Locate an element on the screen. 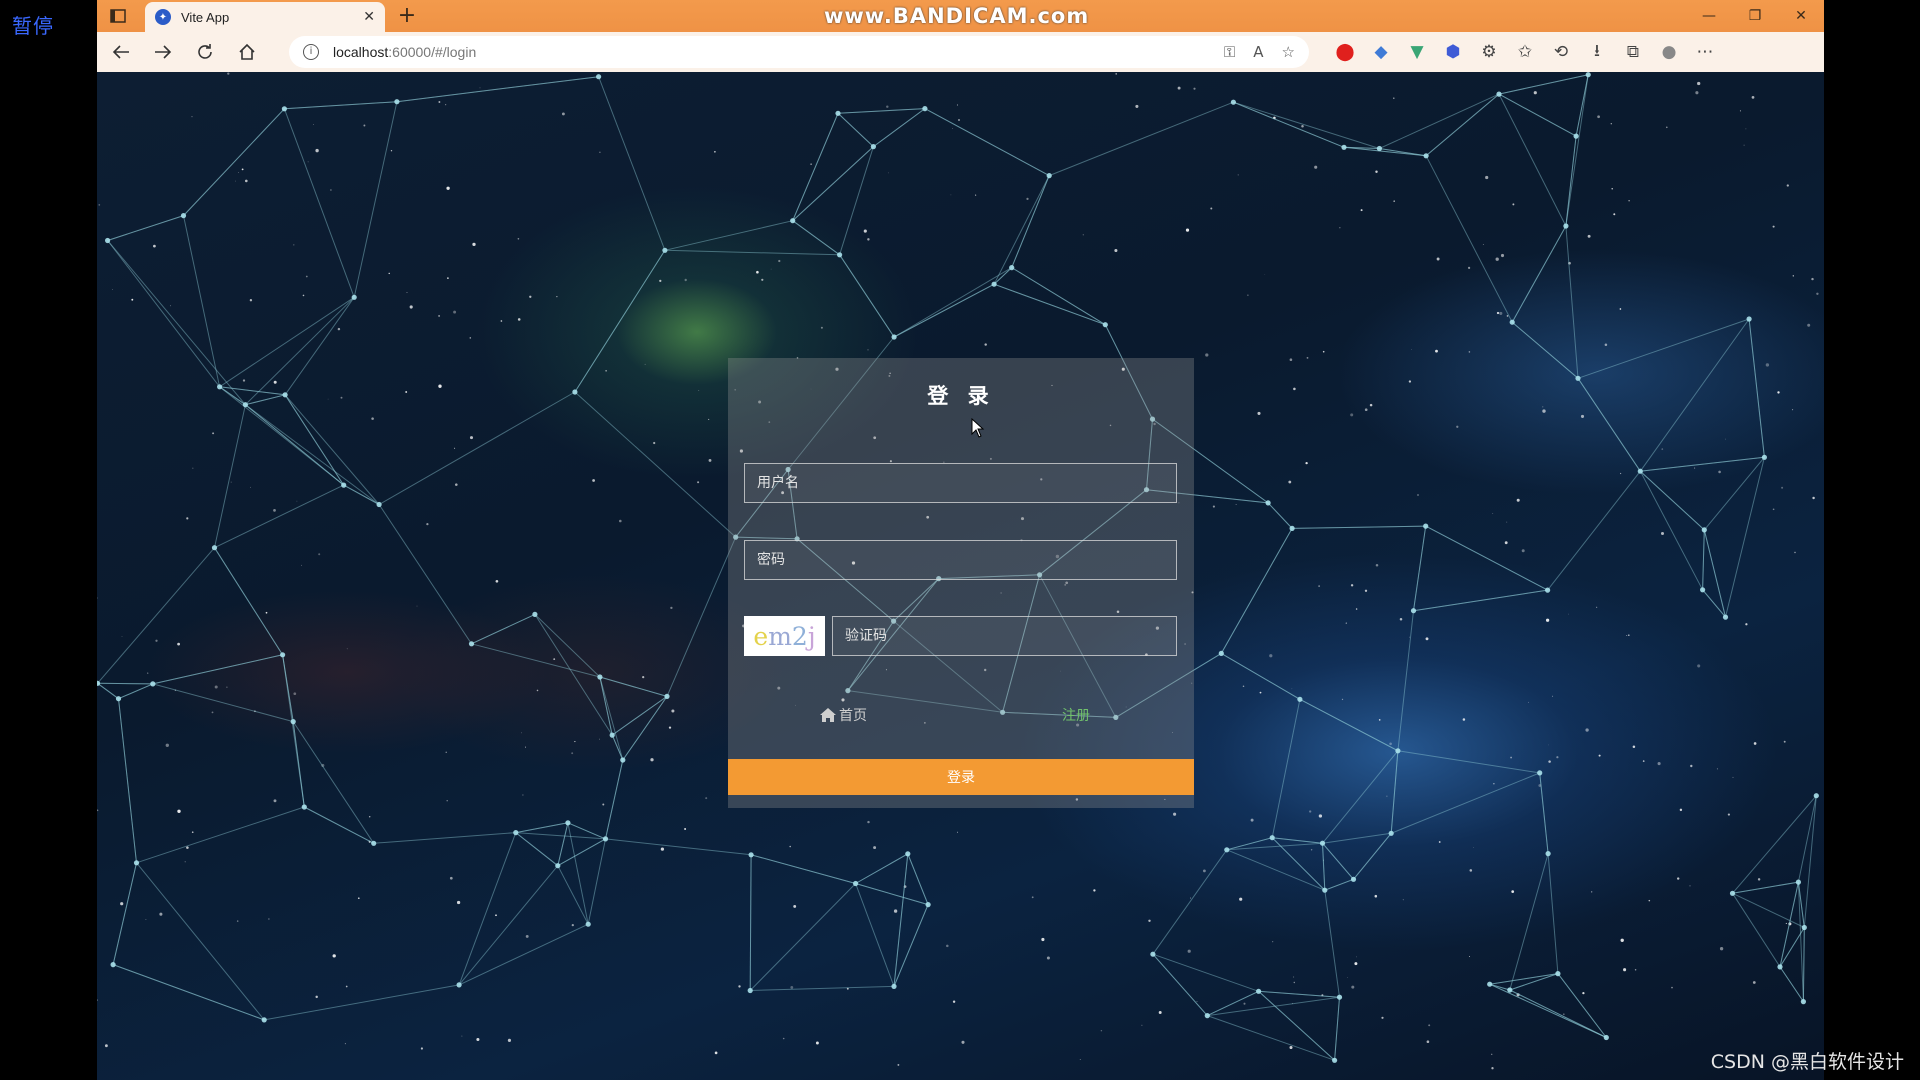  window-controls: — ❐ ✕ is located at coordinates (1755, 16).